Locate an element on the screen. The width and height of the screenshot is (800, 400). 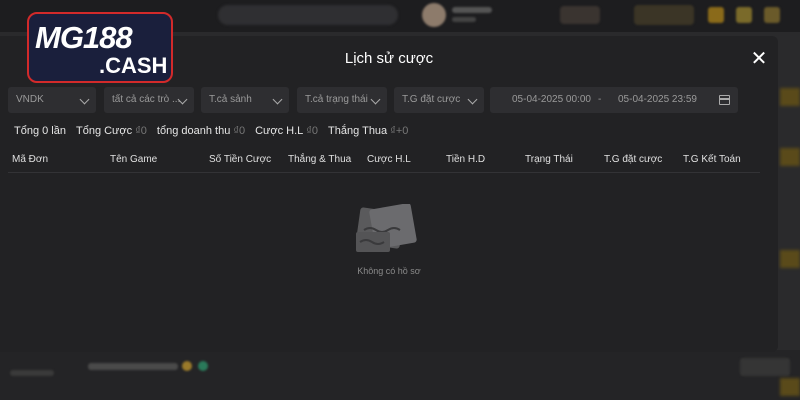
column-header-status: Trạng Thái is located at coordinates (549, 159).